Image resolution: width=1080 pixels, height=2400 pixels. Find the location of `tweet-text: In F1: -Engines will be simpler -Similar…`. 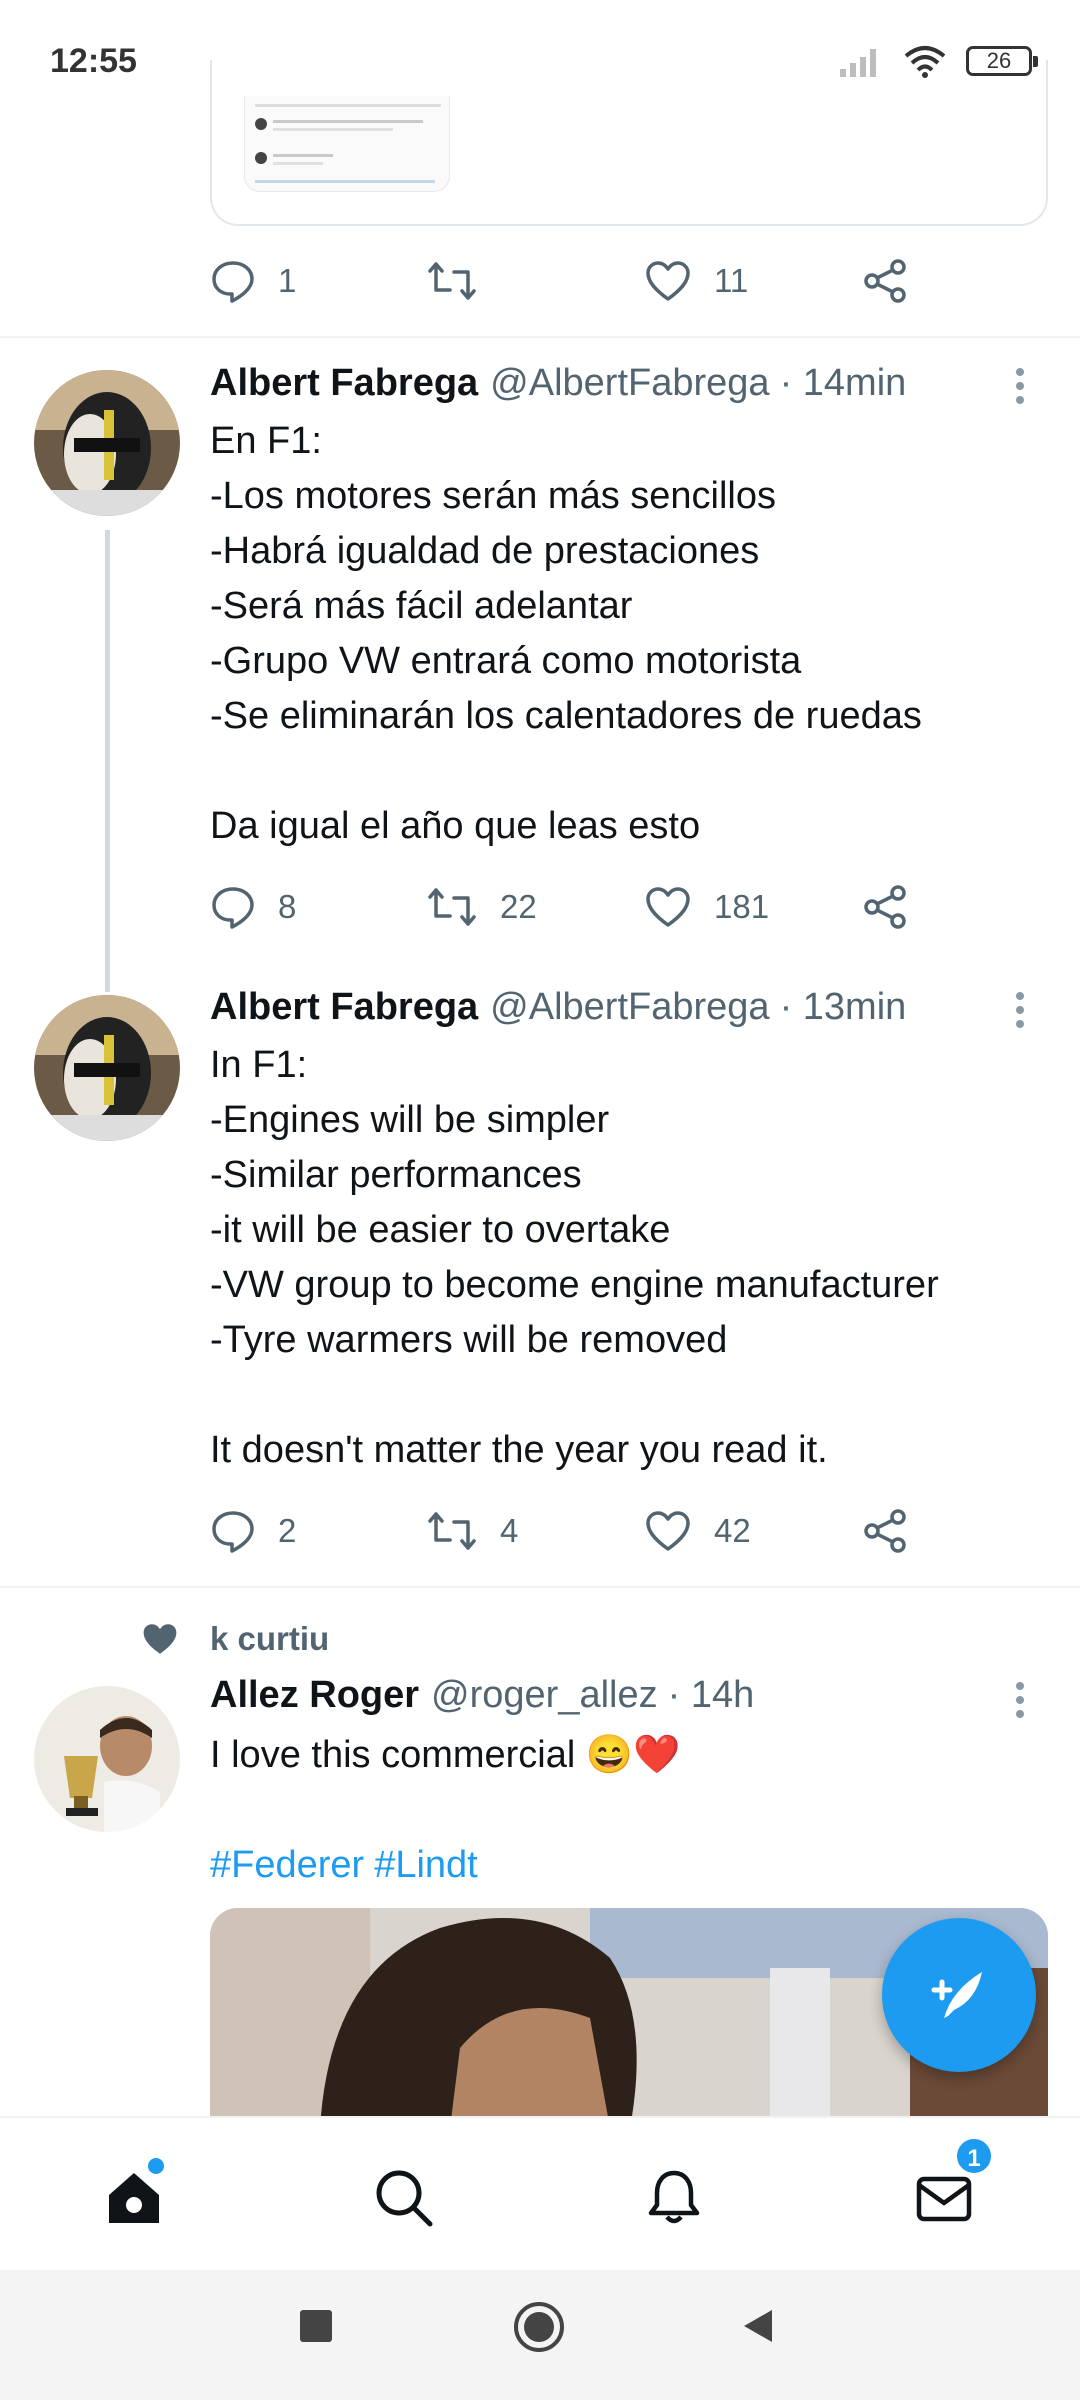

tweet-text: In F1: -Engines will be simpler -Similar… is located at coordinates (620, 1258).